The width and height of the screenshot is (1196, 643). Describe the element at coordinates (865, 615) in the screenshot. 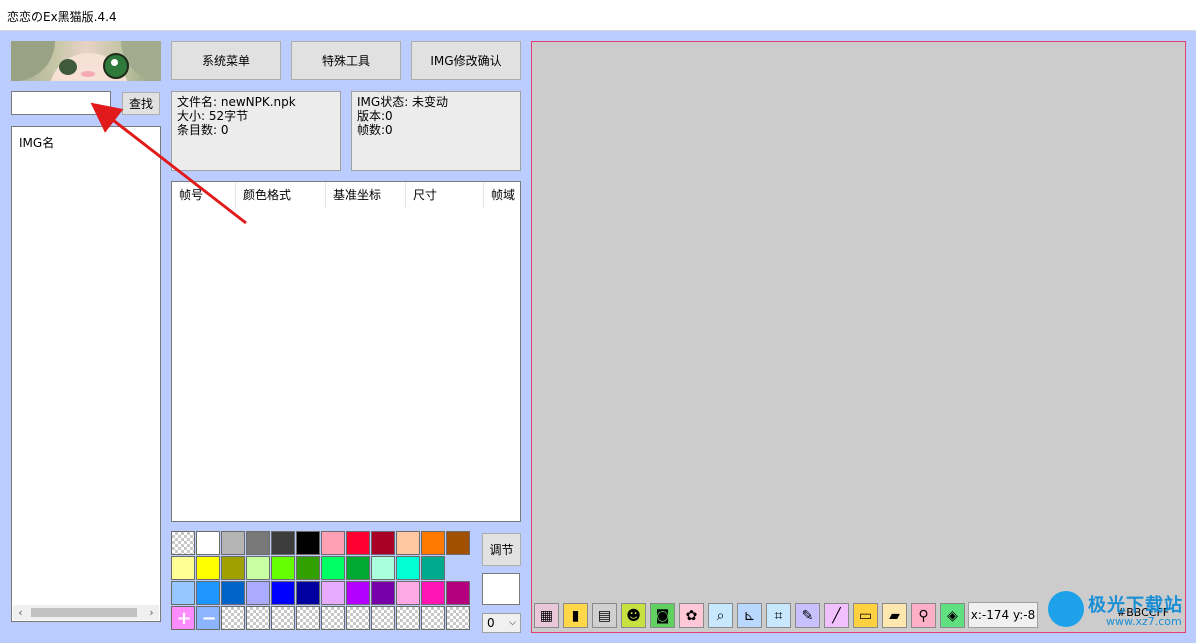

I see `rectangle-icon: ▭` at that location.